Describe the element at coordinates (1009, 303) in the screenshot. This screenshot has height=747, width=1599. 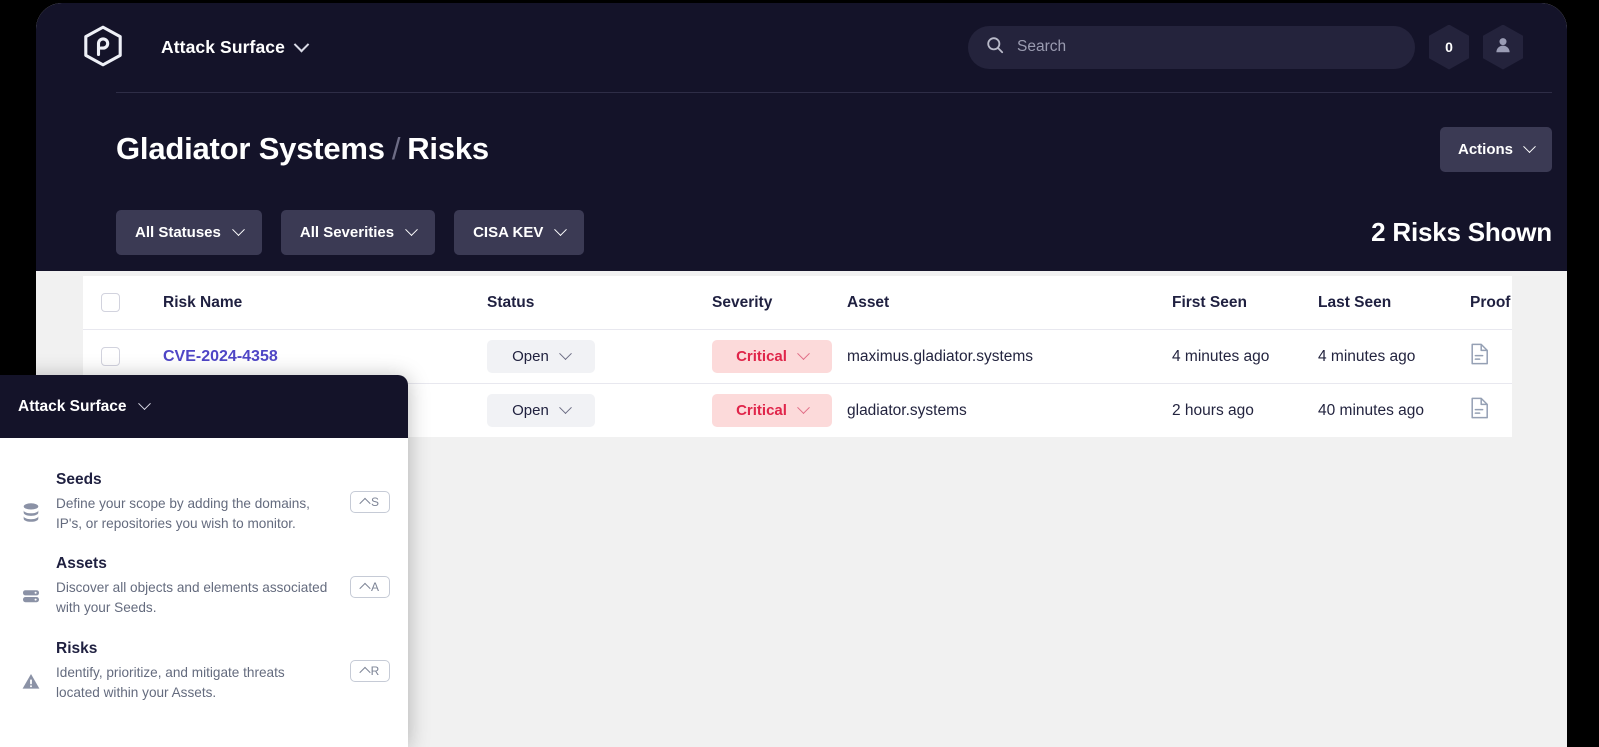
I see `column-header-asset: Asset` at that location.